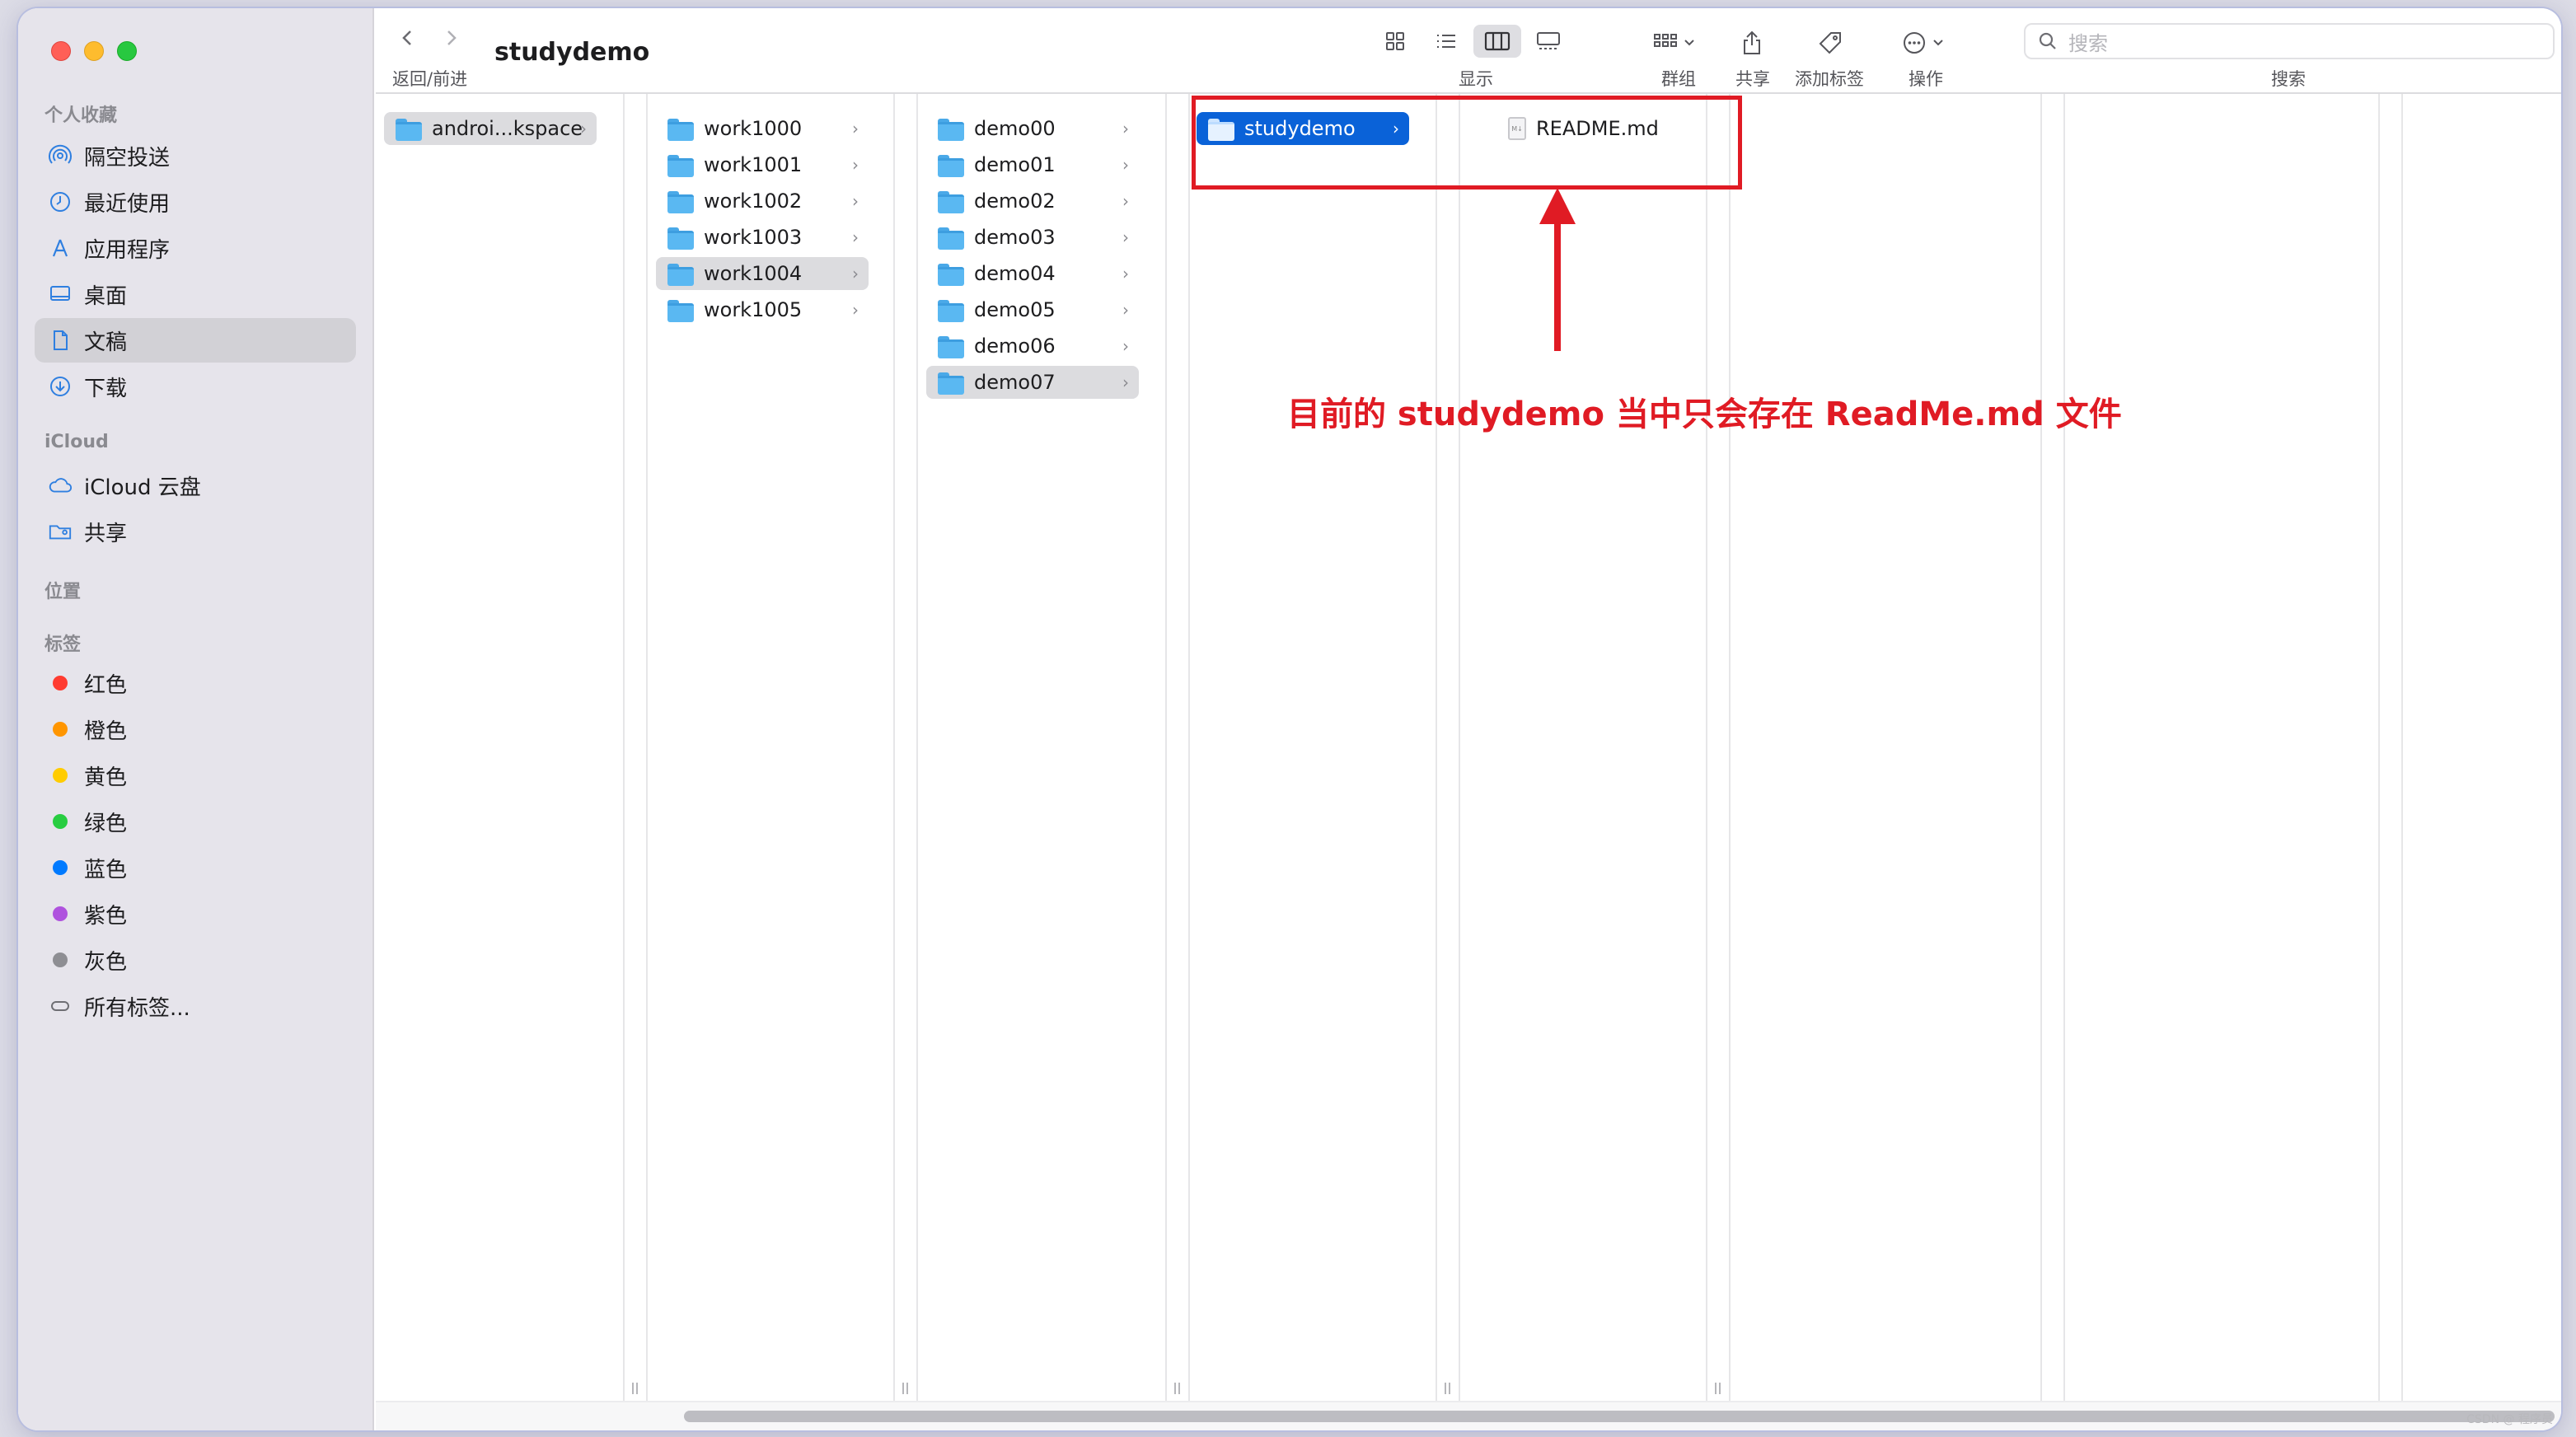 This screenshot has width=2576, height=1437. Describe the element at coordinates (1032, 346) in the screenshot. I see `folder-row-demo06: demo06 ›` at that location.